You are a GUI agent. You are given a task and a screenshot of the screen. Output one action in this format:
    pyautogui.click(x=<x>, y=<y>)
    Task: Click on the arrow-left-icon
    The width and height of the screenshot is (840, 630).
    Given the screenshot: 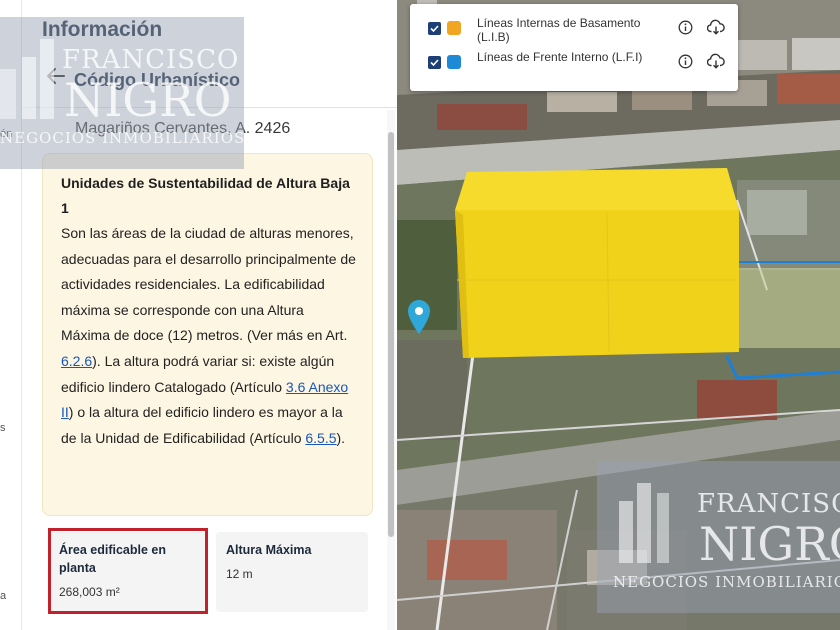 What is the action you would take?
    pyautogui.click(x=56, y=76)
    